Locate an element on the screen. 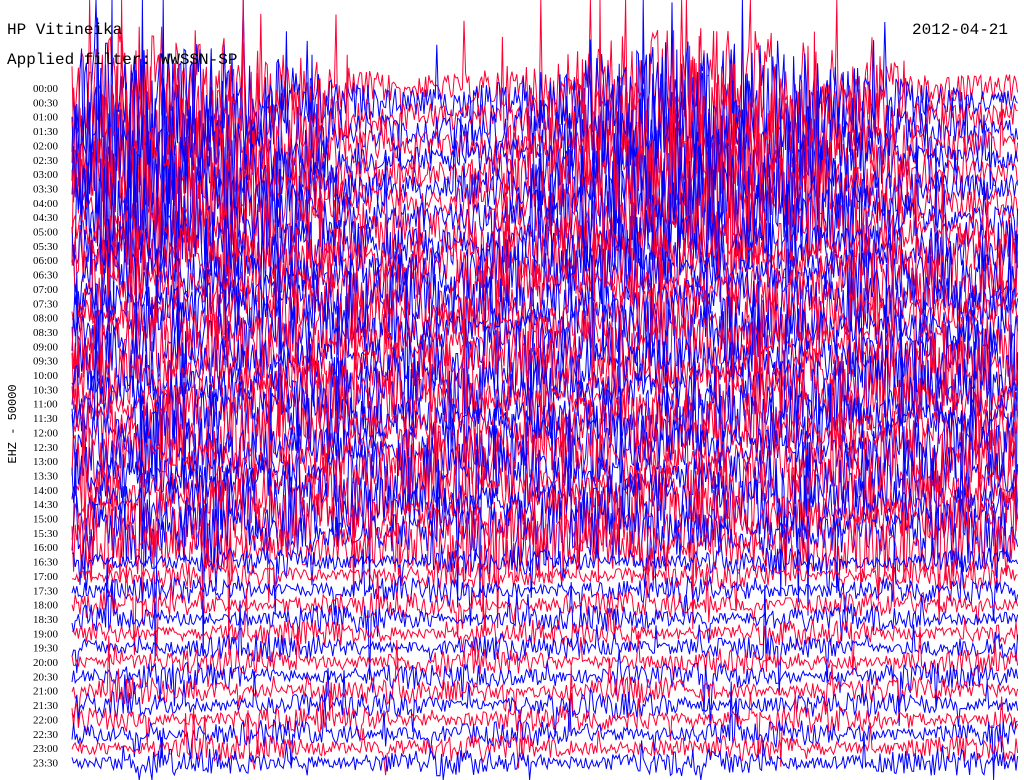 The width and height of the screenshot is (1024, 780). record-date: 2012-04-21 is located at coordinates (959, 30).